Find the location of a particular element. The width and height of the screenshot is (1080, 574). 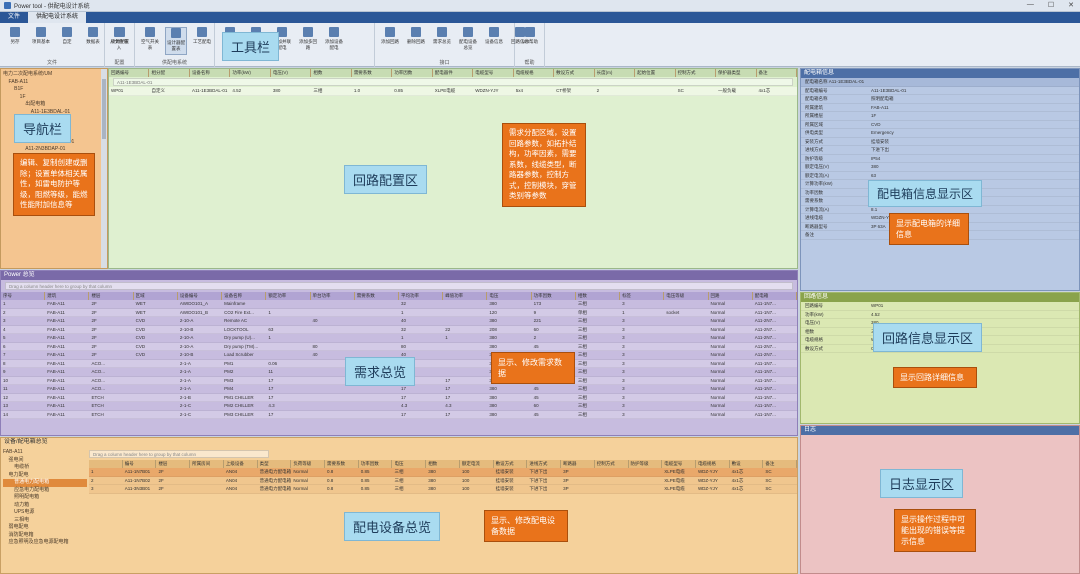

table-cell: AN04 is located at coordinates (241, 472).